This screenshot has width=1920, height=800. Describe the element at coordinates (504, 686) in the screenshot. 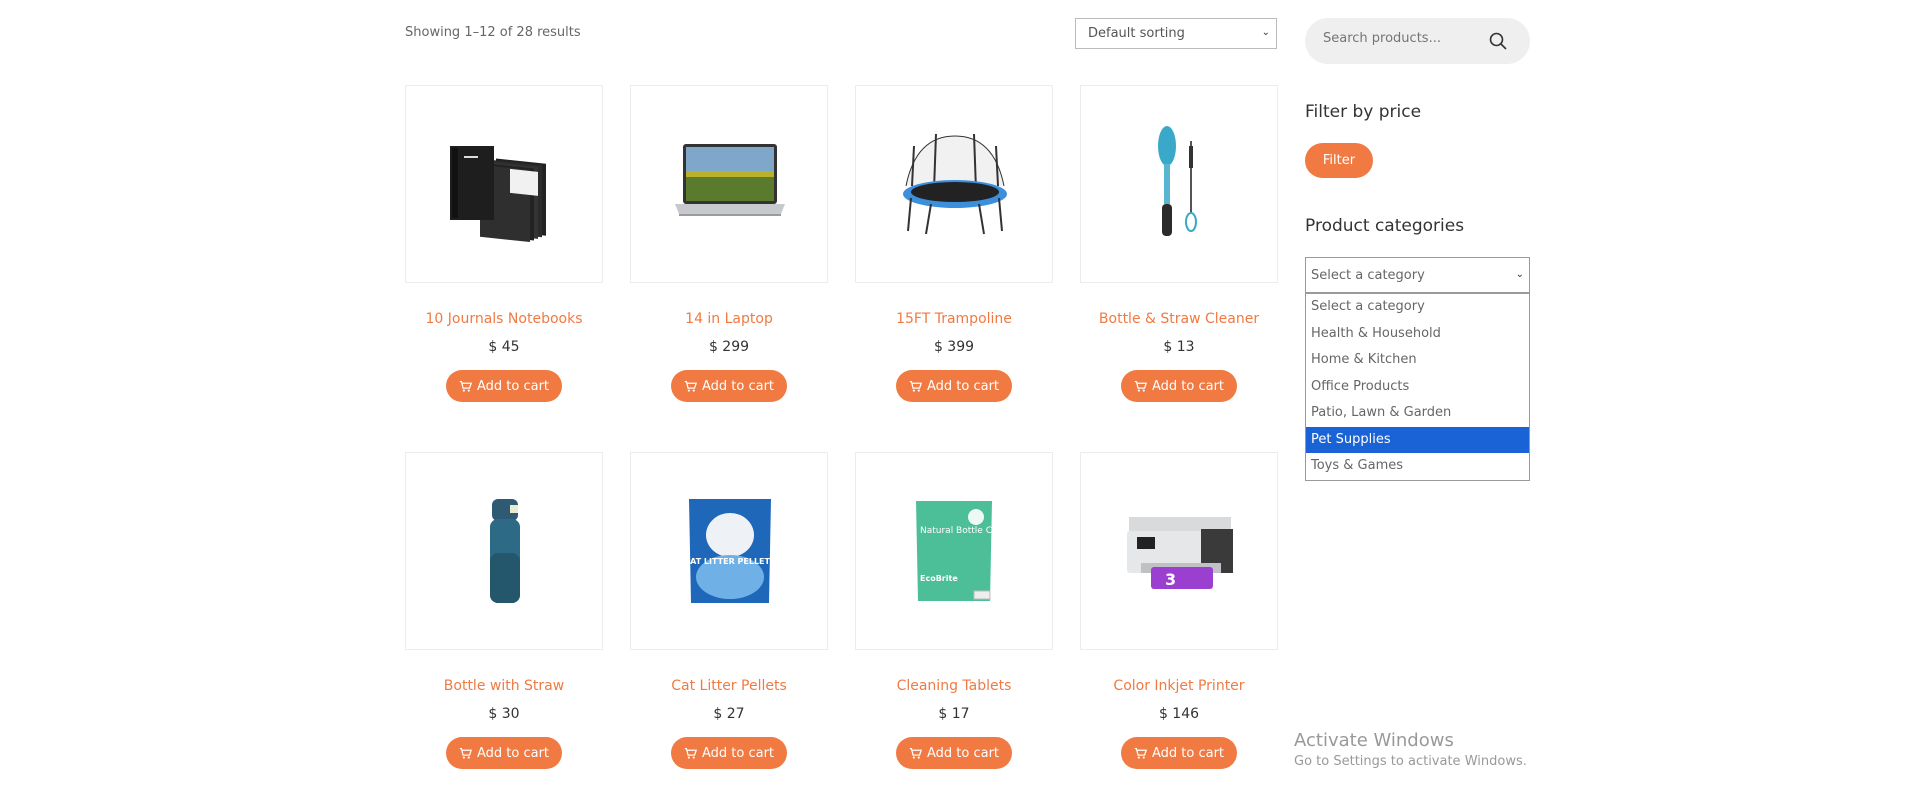

I see `product-name: Bottle with Straw` at that location.